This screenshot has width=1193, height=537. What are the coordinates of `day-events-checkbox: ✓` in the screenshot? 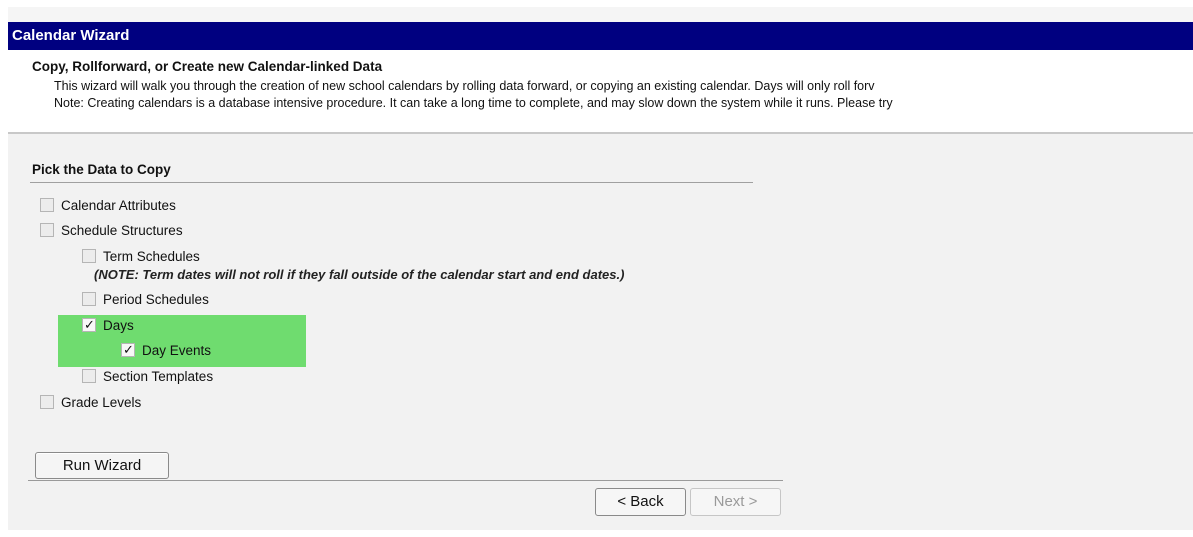 It's located at (128, 349).